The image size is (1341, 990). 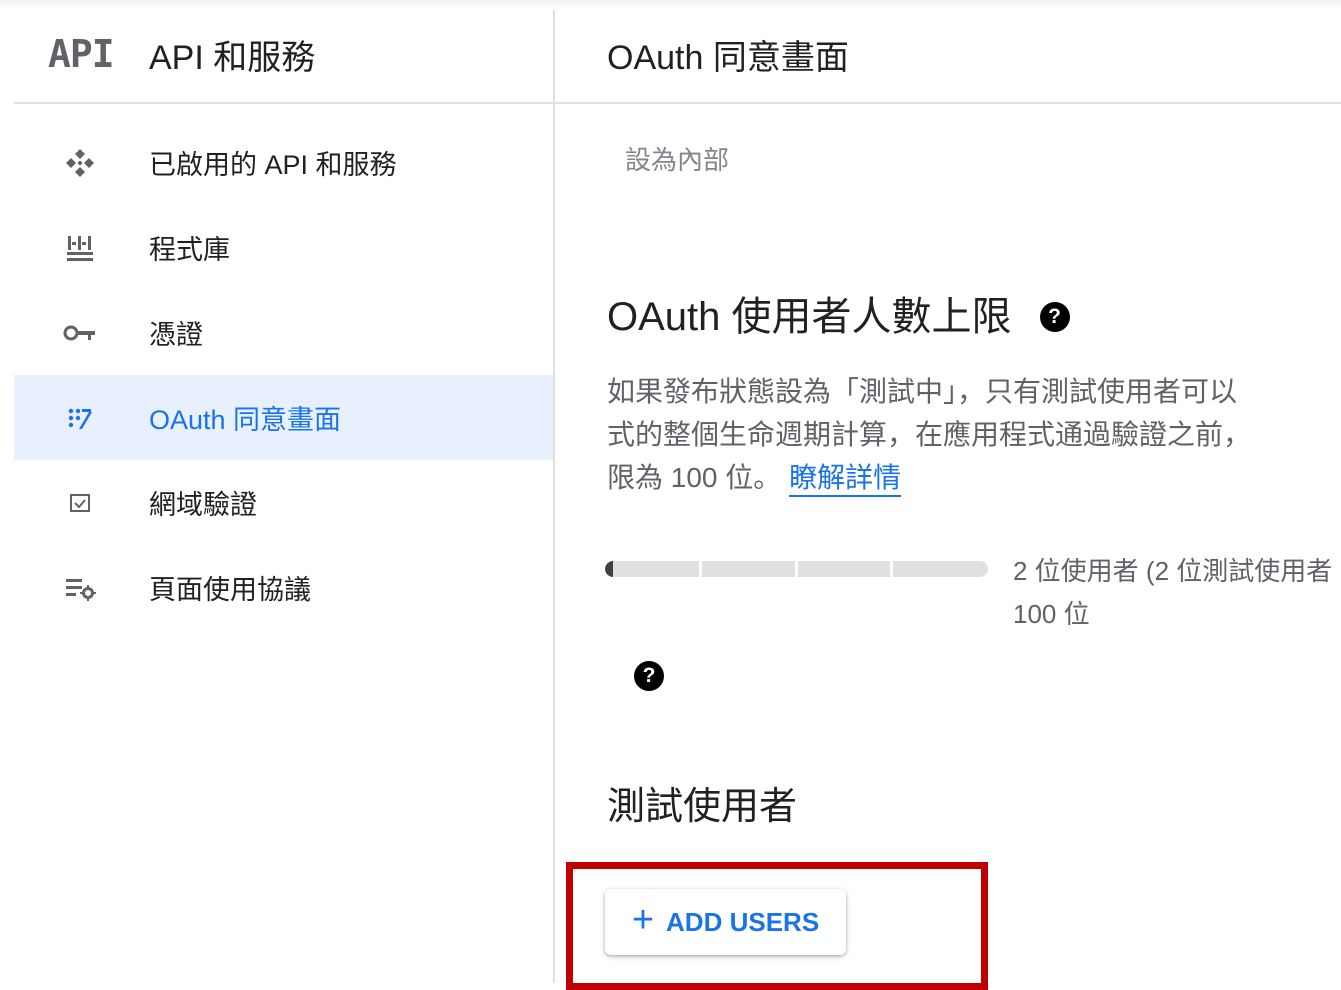 What do you see at coordinates (922, 391) in the screenshot?
I see `description-line: 如果發布狀態設為「測試中」，只有測試使用者可以` at bounding box center [922, 391].